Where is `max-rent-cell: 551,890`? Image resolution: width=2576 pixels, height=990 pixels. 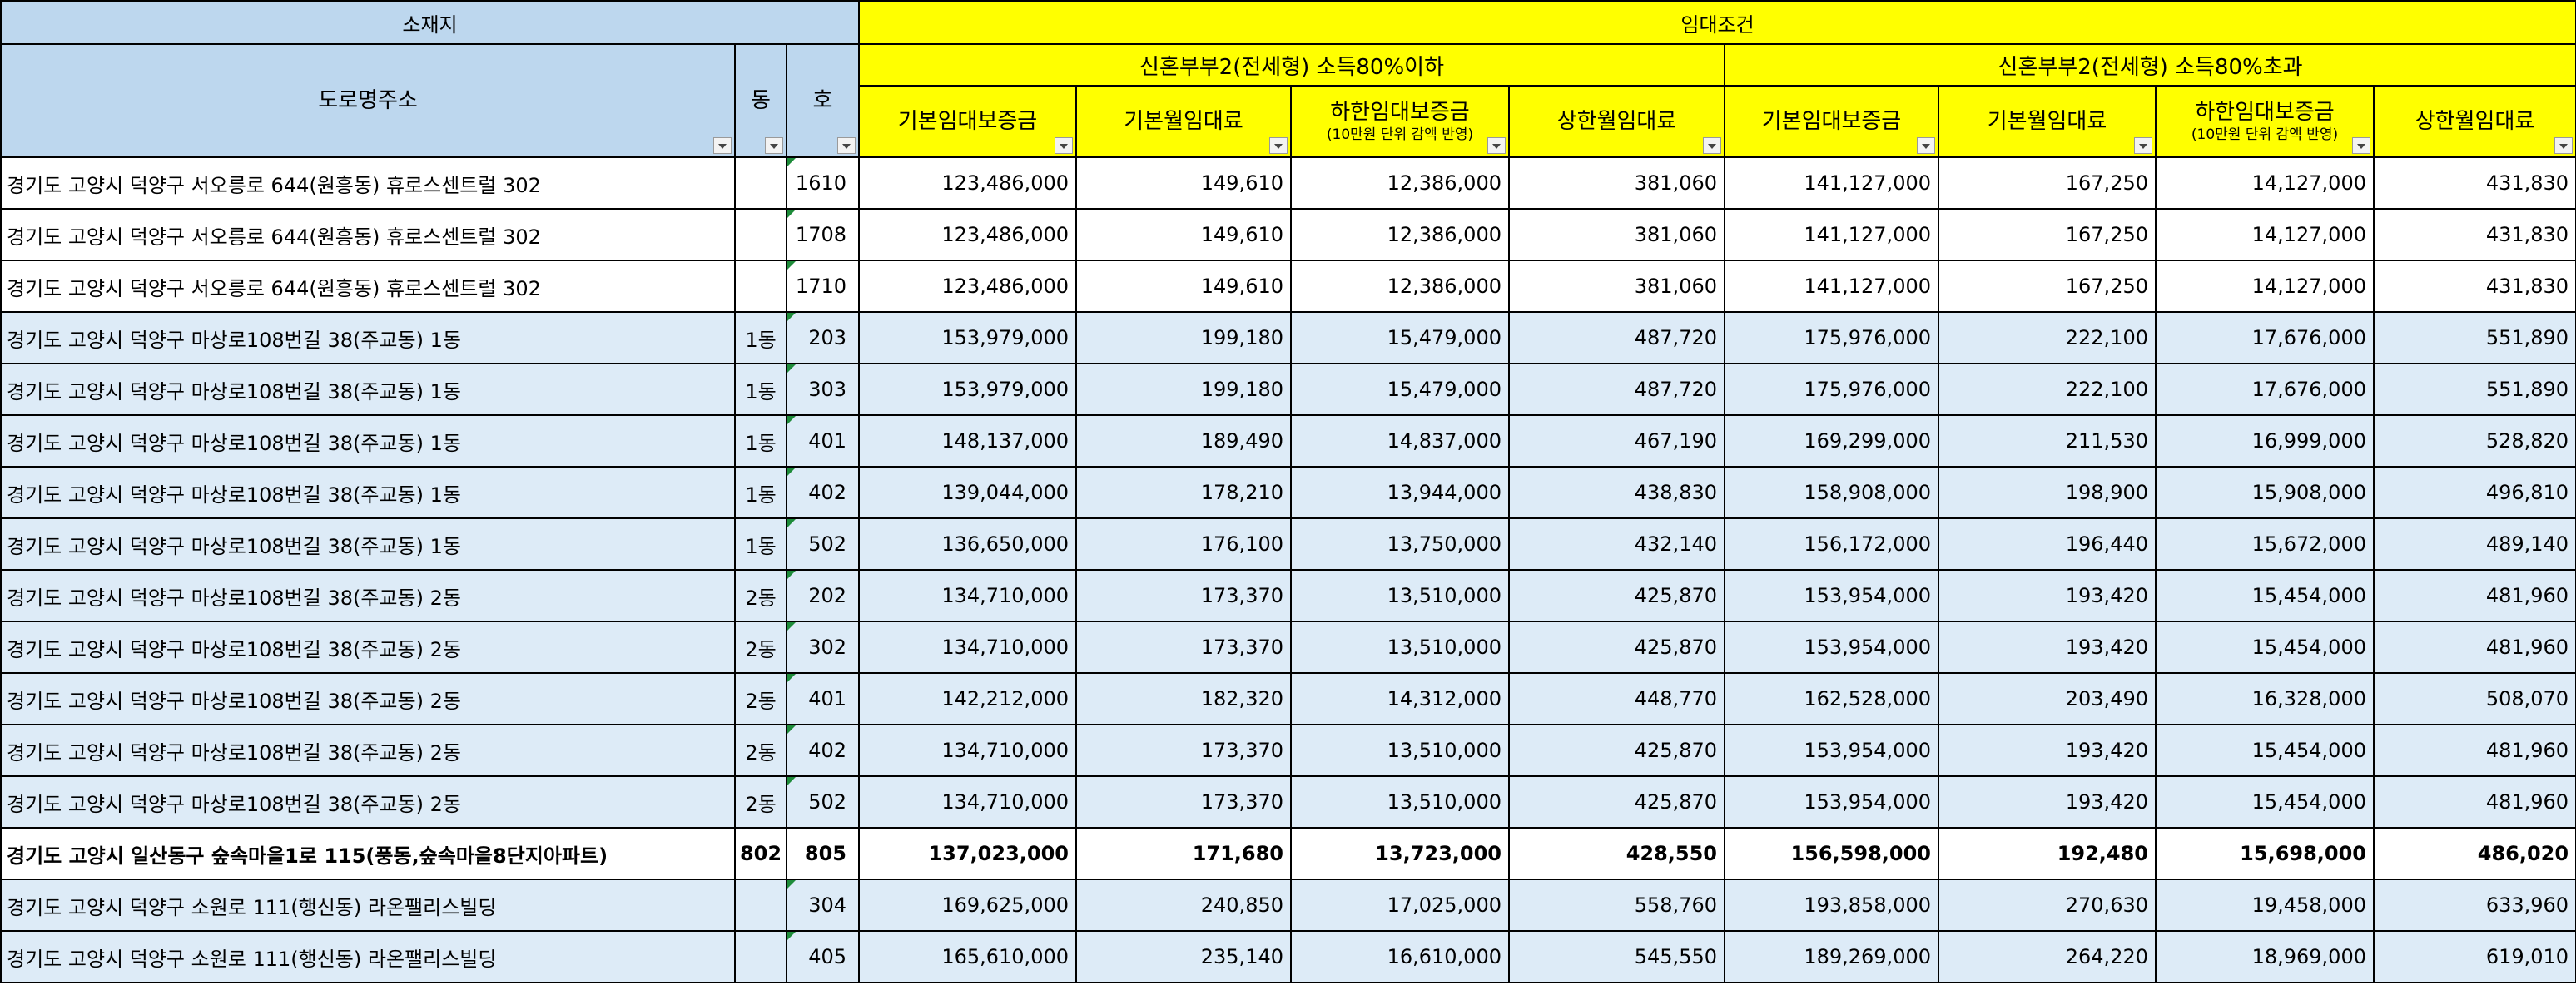
max-rent-cell: 551,890 is located at coordinates (2474, 337).